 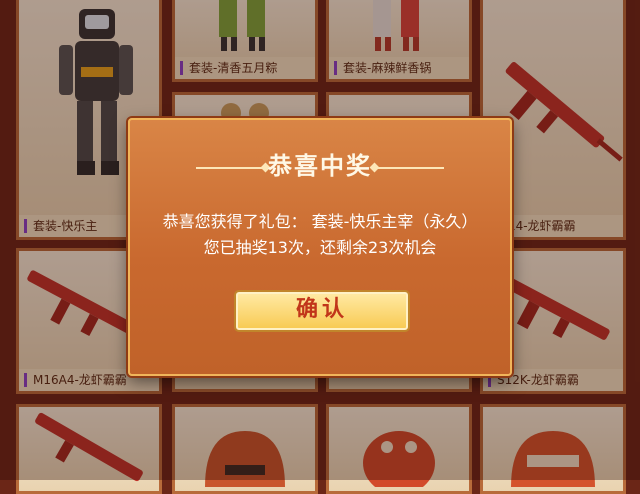 I want to click on prize-message: 恭喜您获得了礼包： 套装-快乐主宰（永久）, so click(x=320, y=221).